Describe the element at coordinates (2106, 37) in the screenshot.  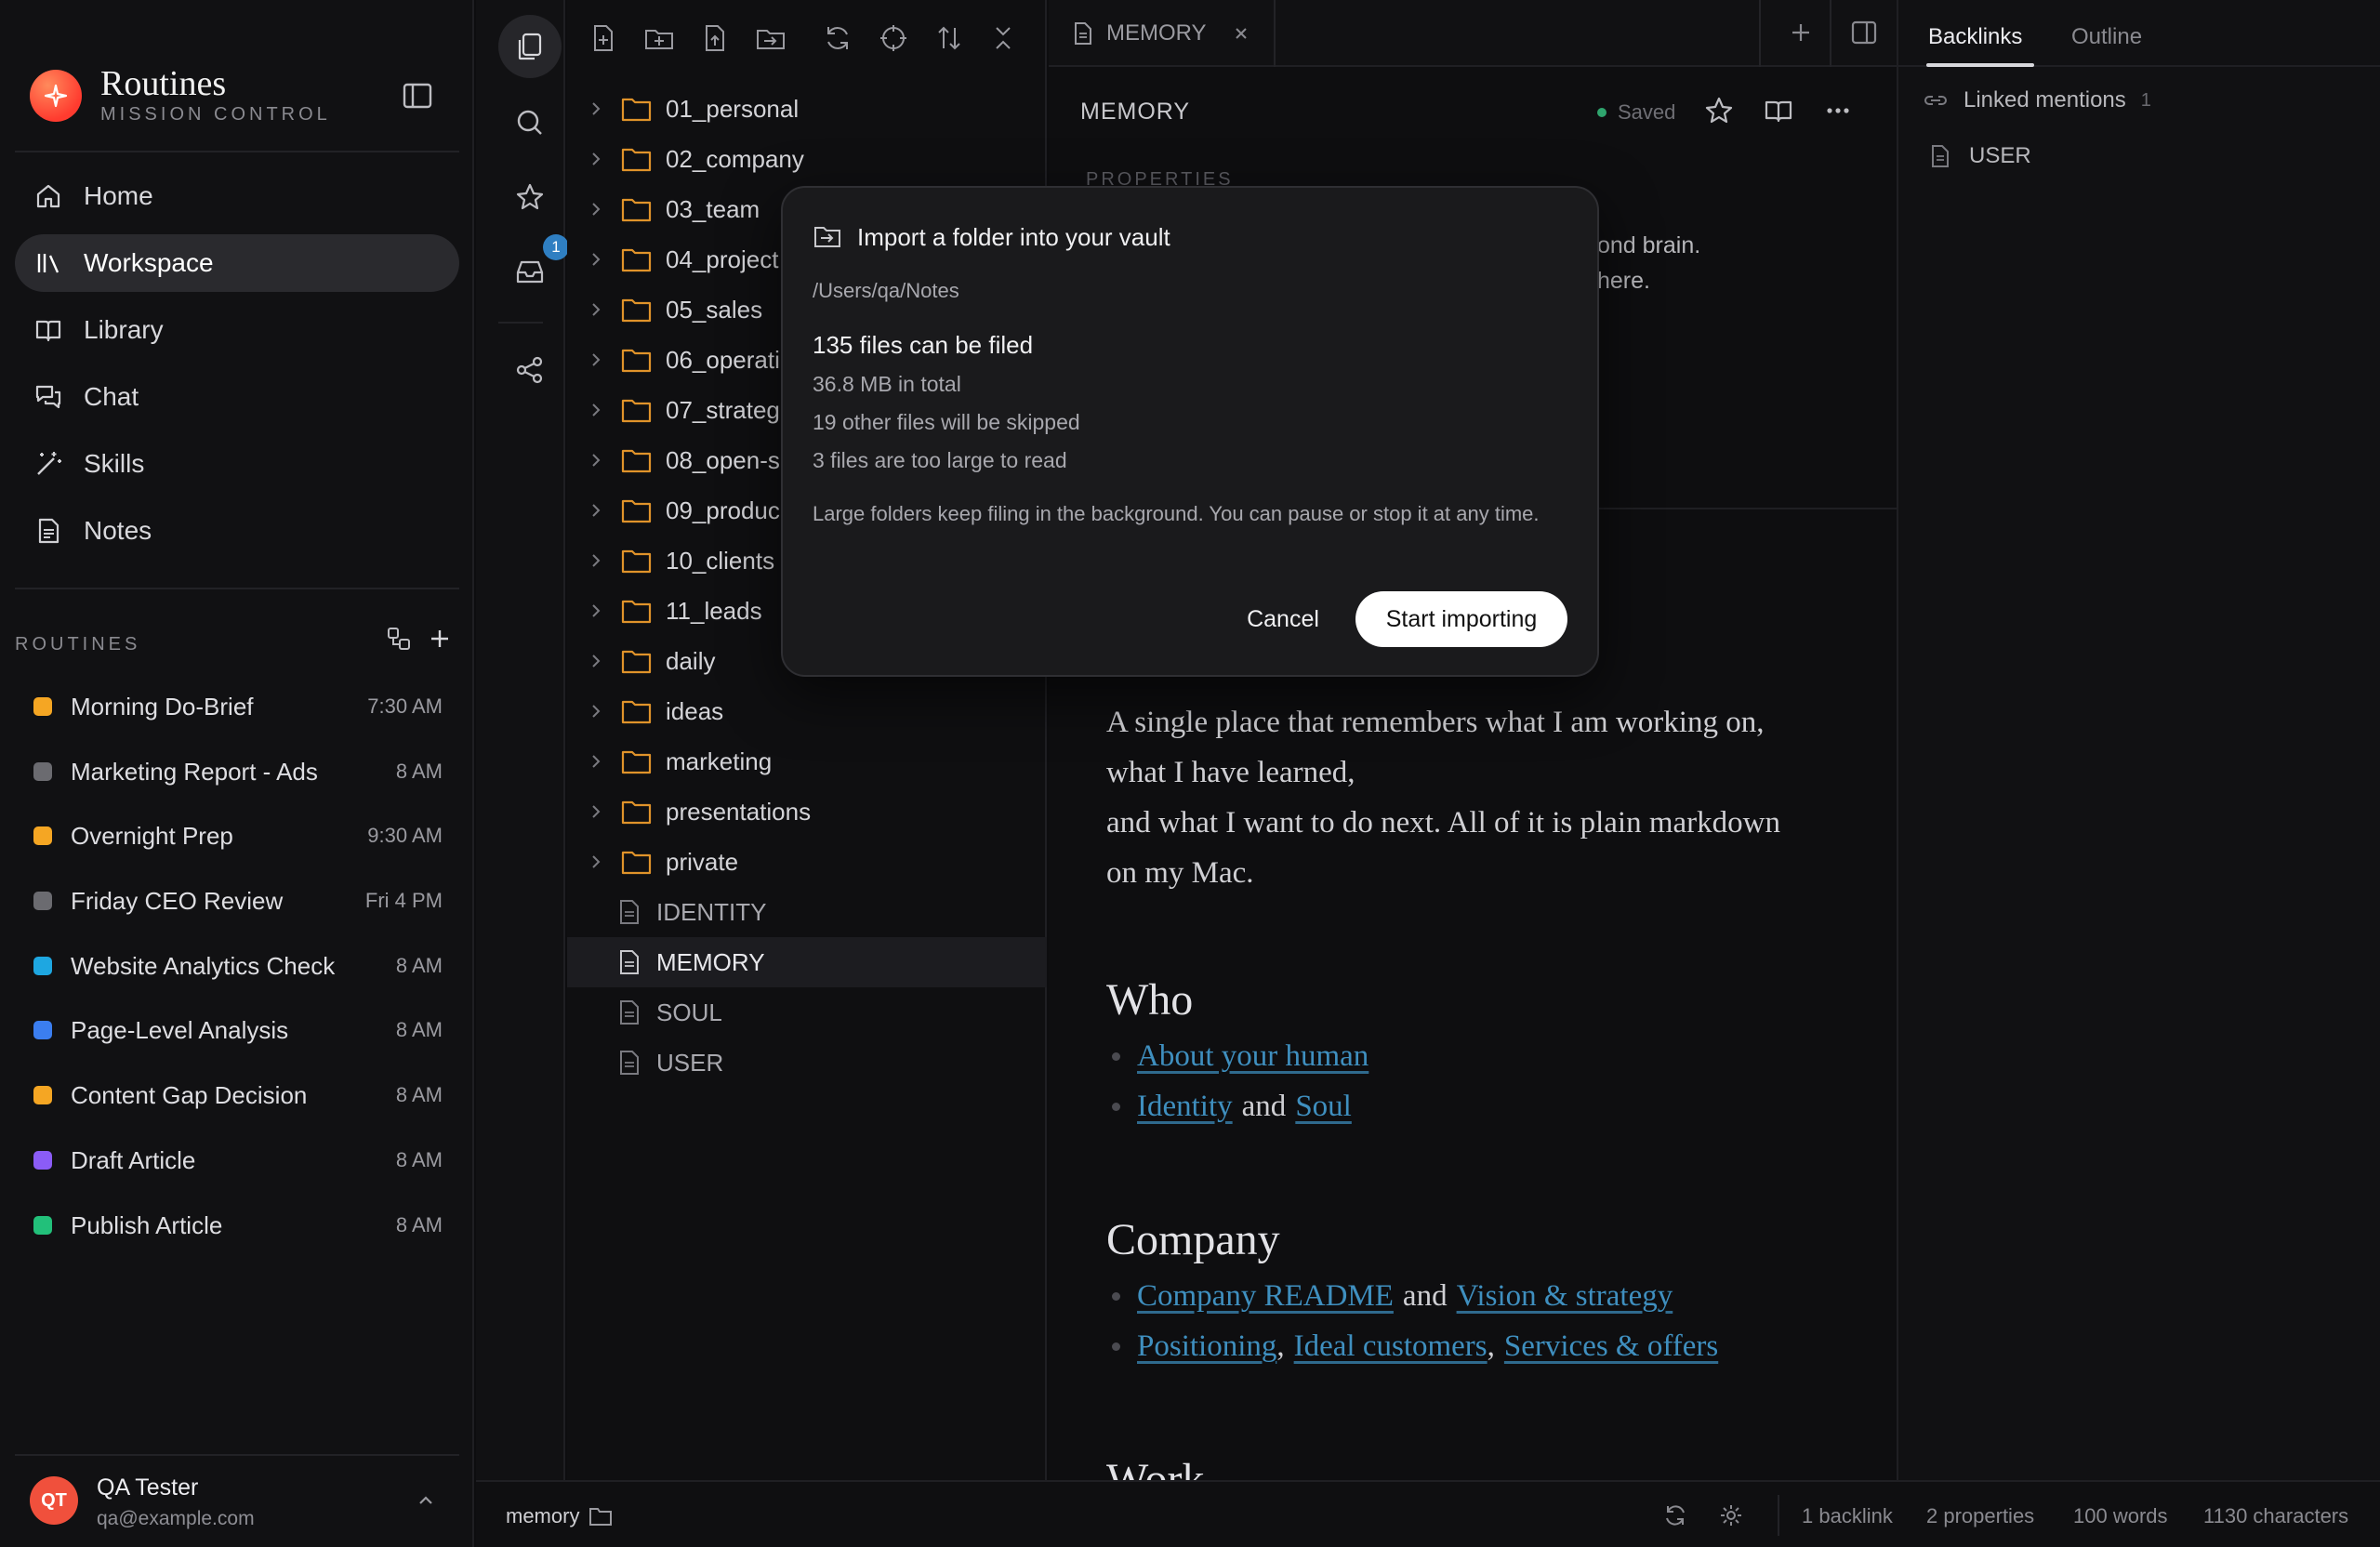
I see `tab-outline: Outline` at that location.